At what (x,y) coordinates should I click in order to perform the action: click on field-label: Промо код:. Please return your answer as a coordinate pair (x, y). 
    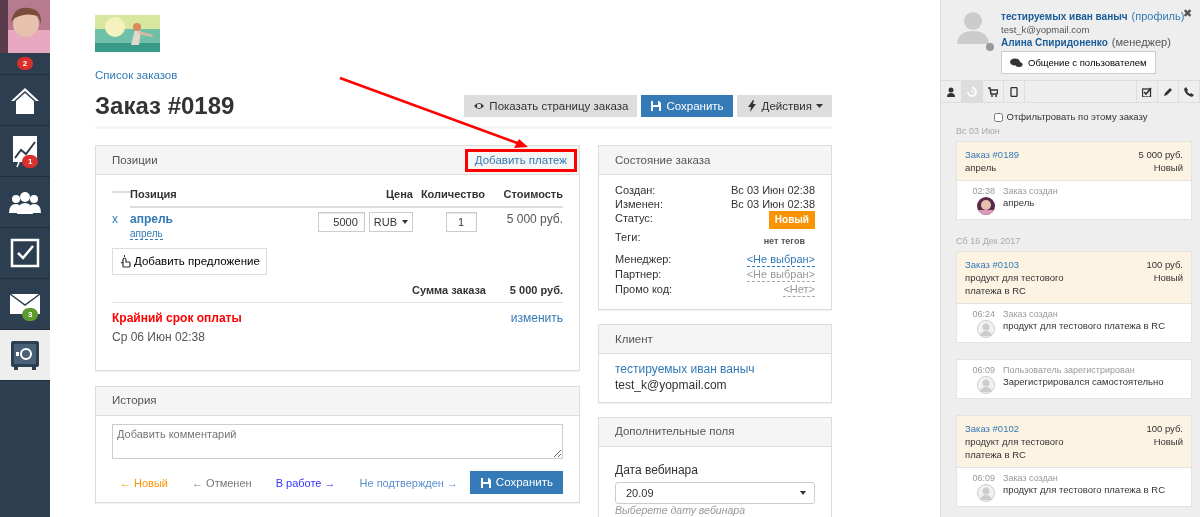
    Looking at the image, I should click on (644, 290).